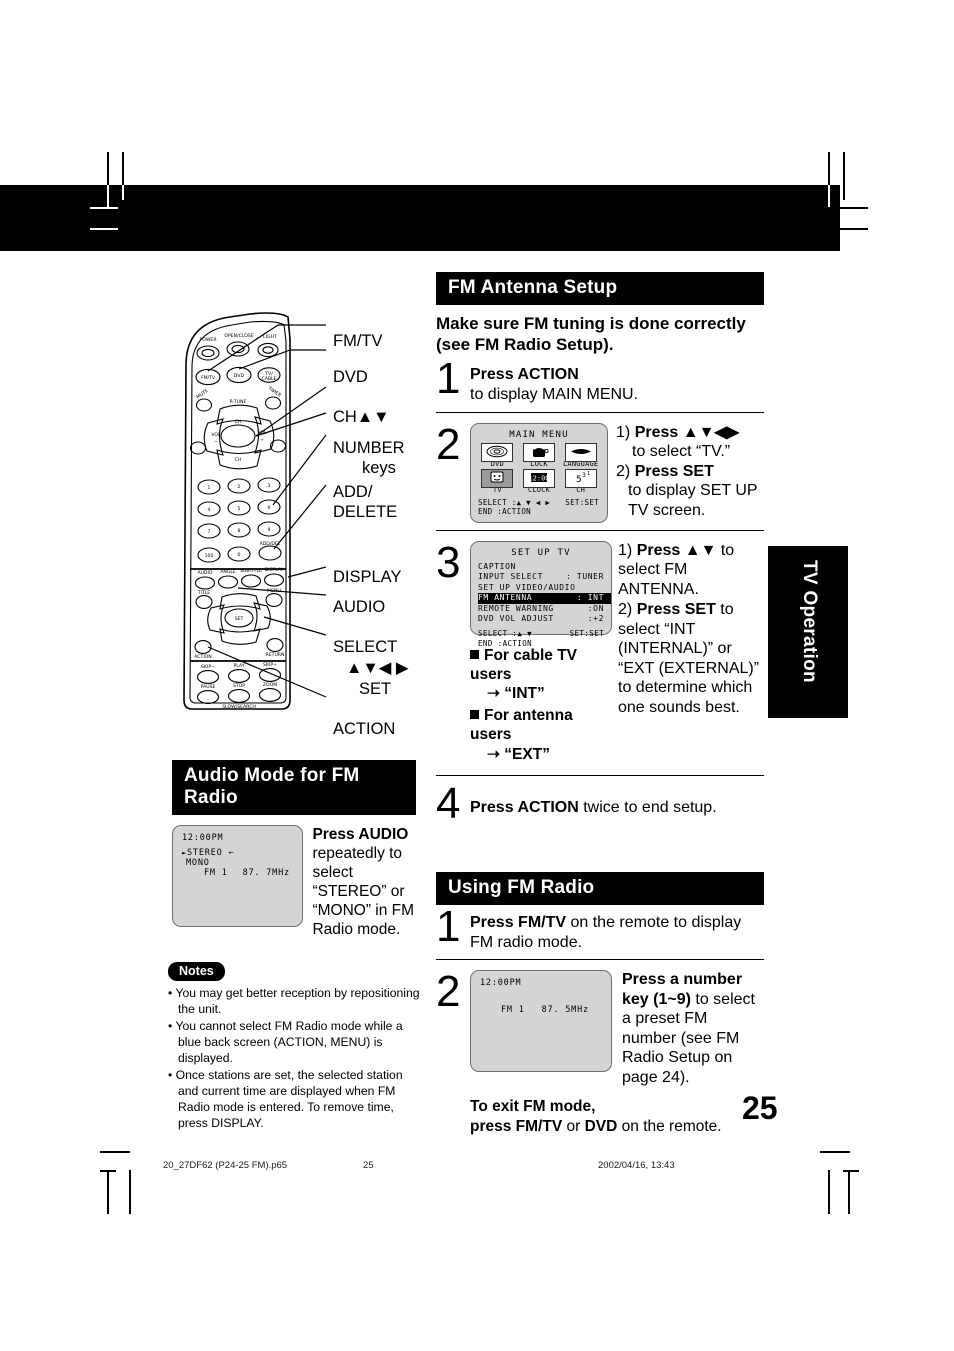 The height and width of the screenshot is (1351, 954). What do you see at coordinates (238, 666) in the screenshot?
I see `svg-text: PLAY` at bounding box center [238, 666].